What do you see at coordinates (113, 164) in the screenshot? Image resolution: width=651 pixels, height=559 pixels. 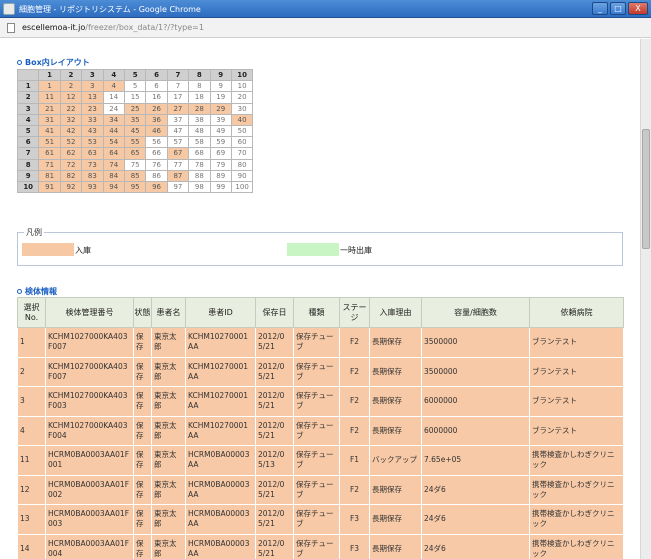 I see `box-slot-cell: 74` at bounding box center [113, 164].